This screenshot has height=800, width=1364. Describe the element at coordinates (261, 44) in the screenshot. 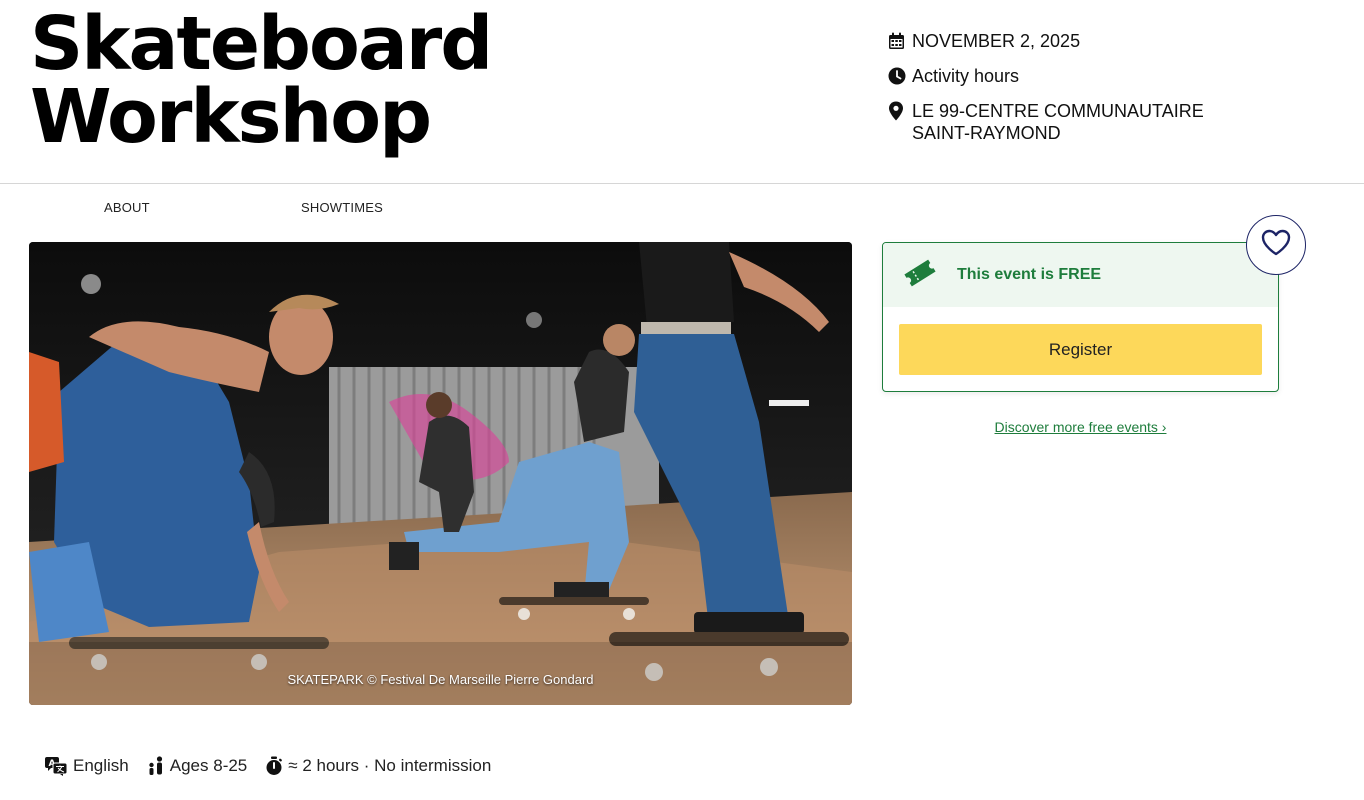

I see `title-line-1: Skateboard` at that location.